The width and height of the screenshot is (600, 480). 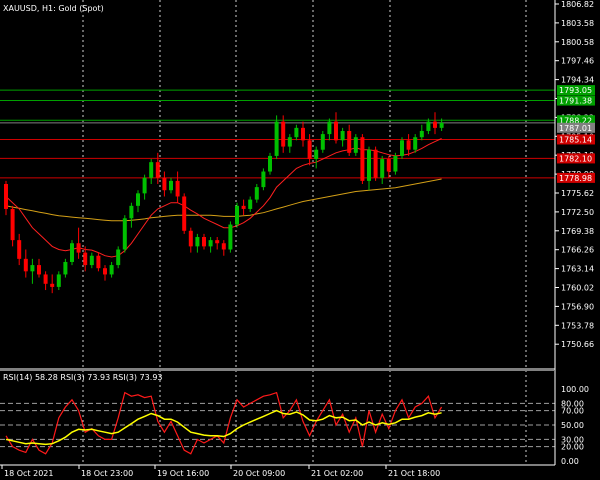 What do you see at coordinates (577, 61) in the screenshot?
I see `price-tick-label: 1797.46` at bounding box center [577, 61].